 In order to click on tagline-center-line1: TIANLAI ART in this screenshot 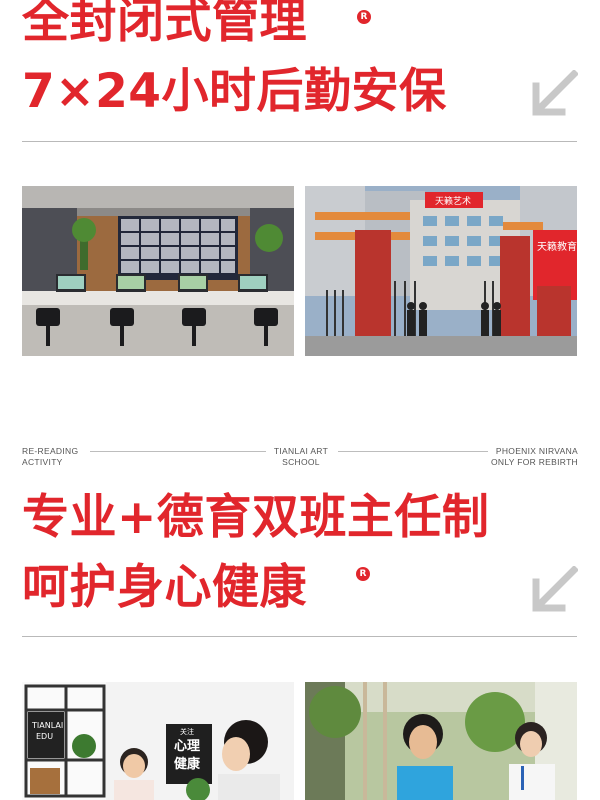, I will do `click(301, 451)`.